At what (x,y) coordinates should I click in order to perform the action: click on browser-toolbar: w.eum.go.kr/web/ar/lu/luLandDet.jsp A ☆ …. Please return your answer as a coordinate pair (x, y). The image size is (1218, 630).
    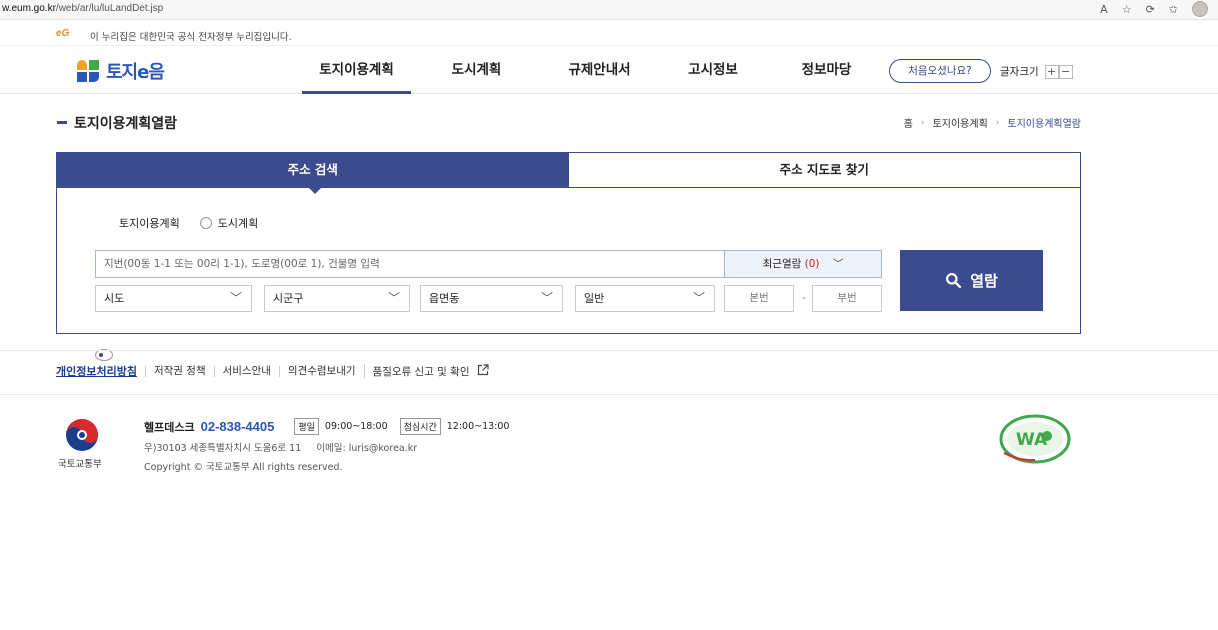
    Looking at the image, I should click on (609, 10).